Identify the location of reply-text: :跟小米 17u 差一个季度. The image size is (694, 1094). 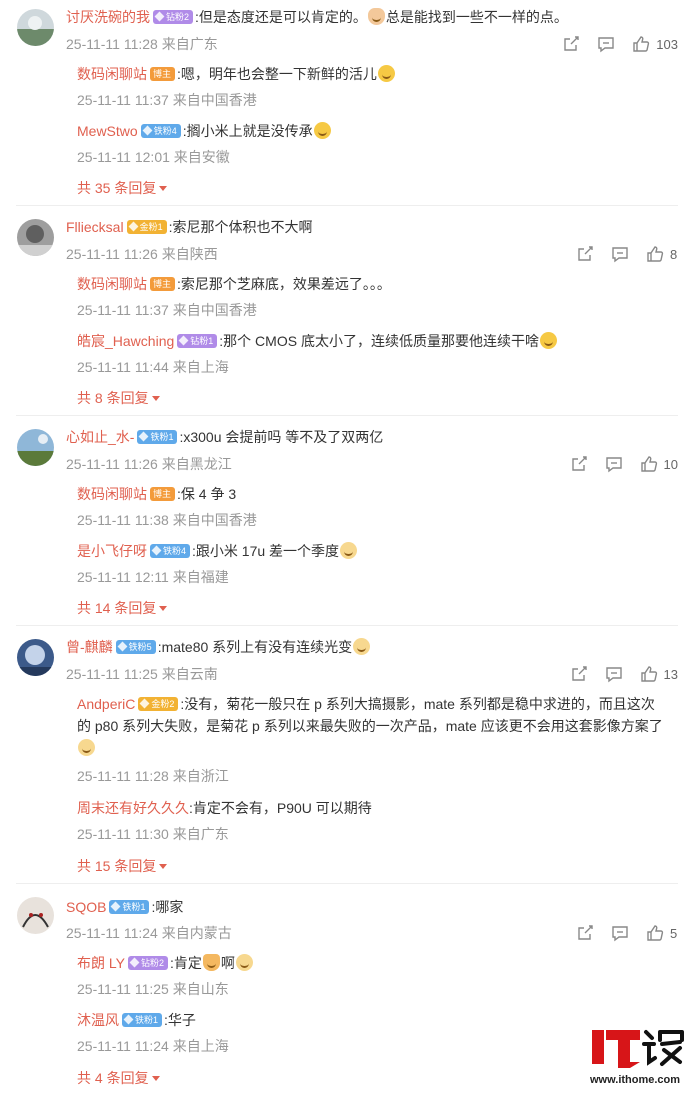
(266, 551).